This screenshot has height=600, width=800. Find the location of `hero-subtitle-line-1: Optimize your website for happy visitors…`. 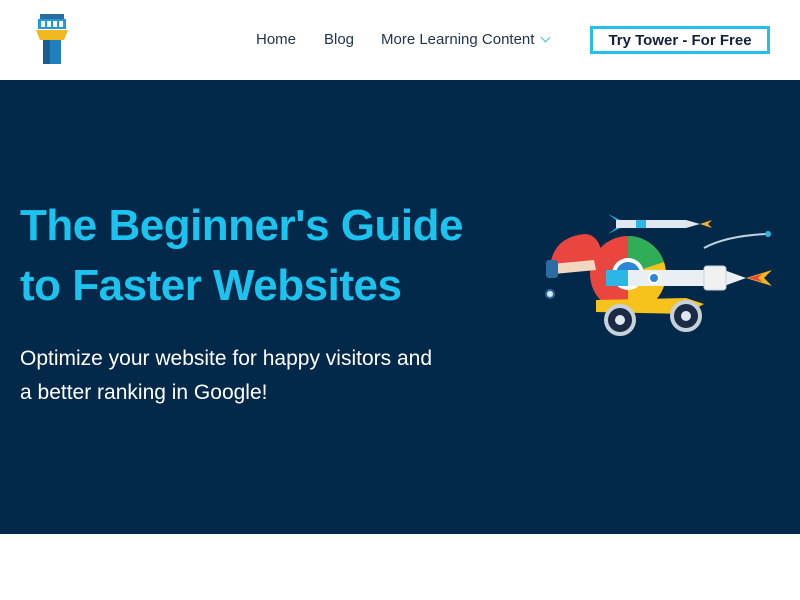

hero-subtitle-line-1: Optimize your website for happy visitors… is located at coordinates (226, 358).